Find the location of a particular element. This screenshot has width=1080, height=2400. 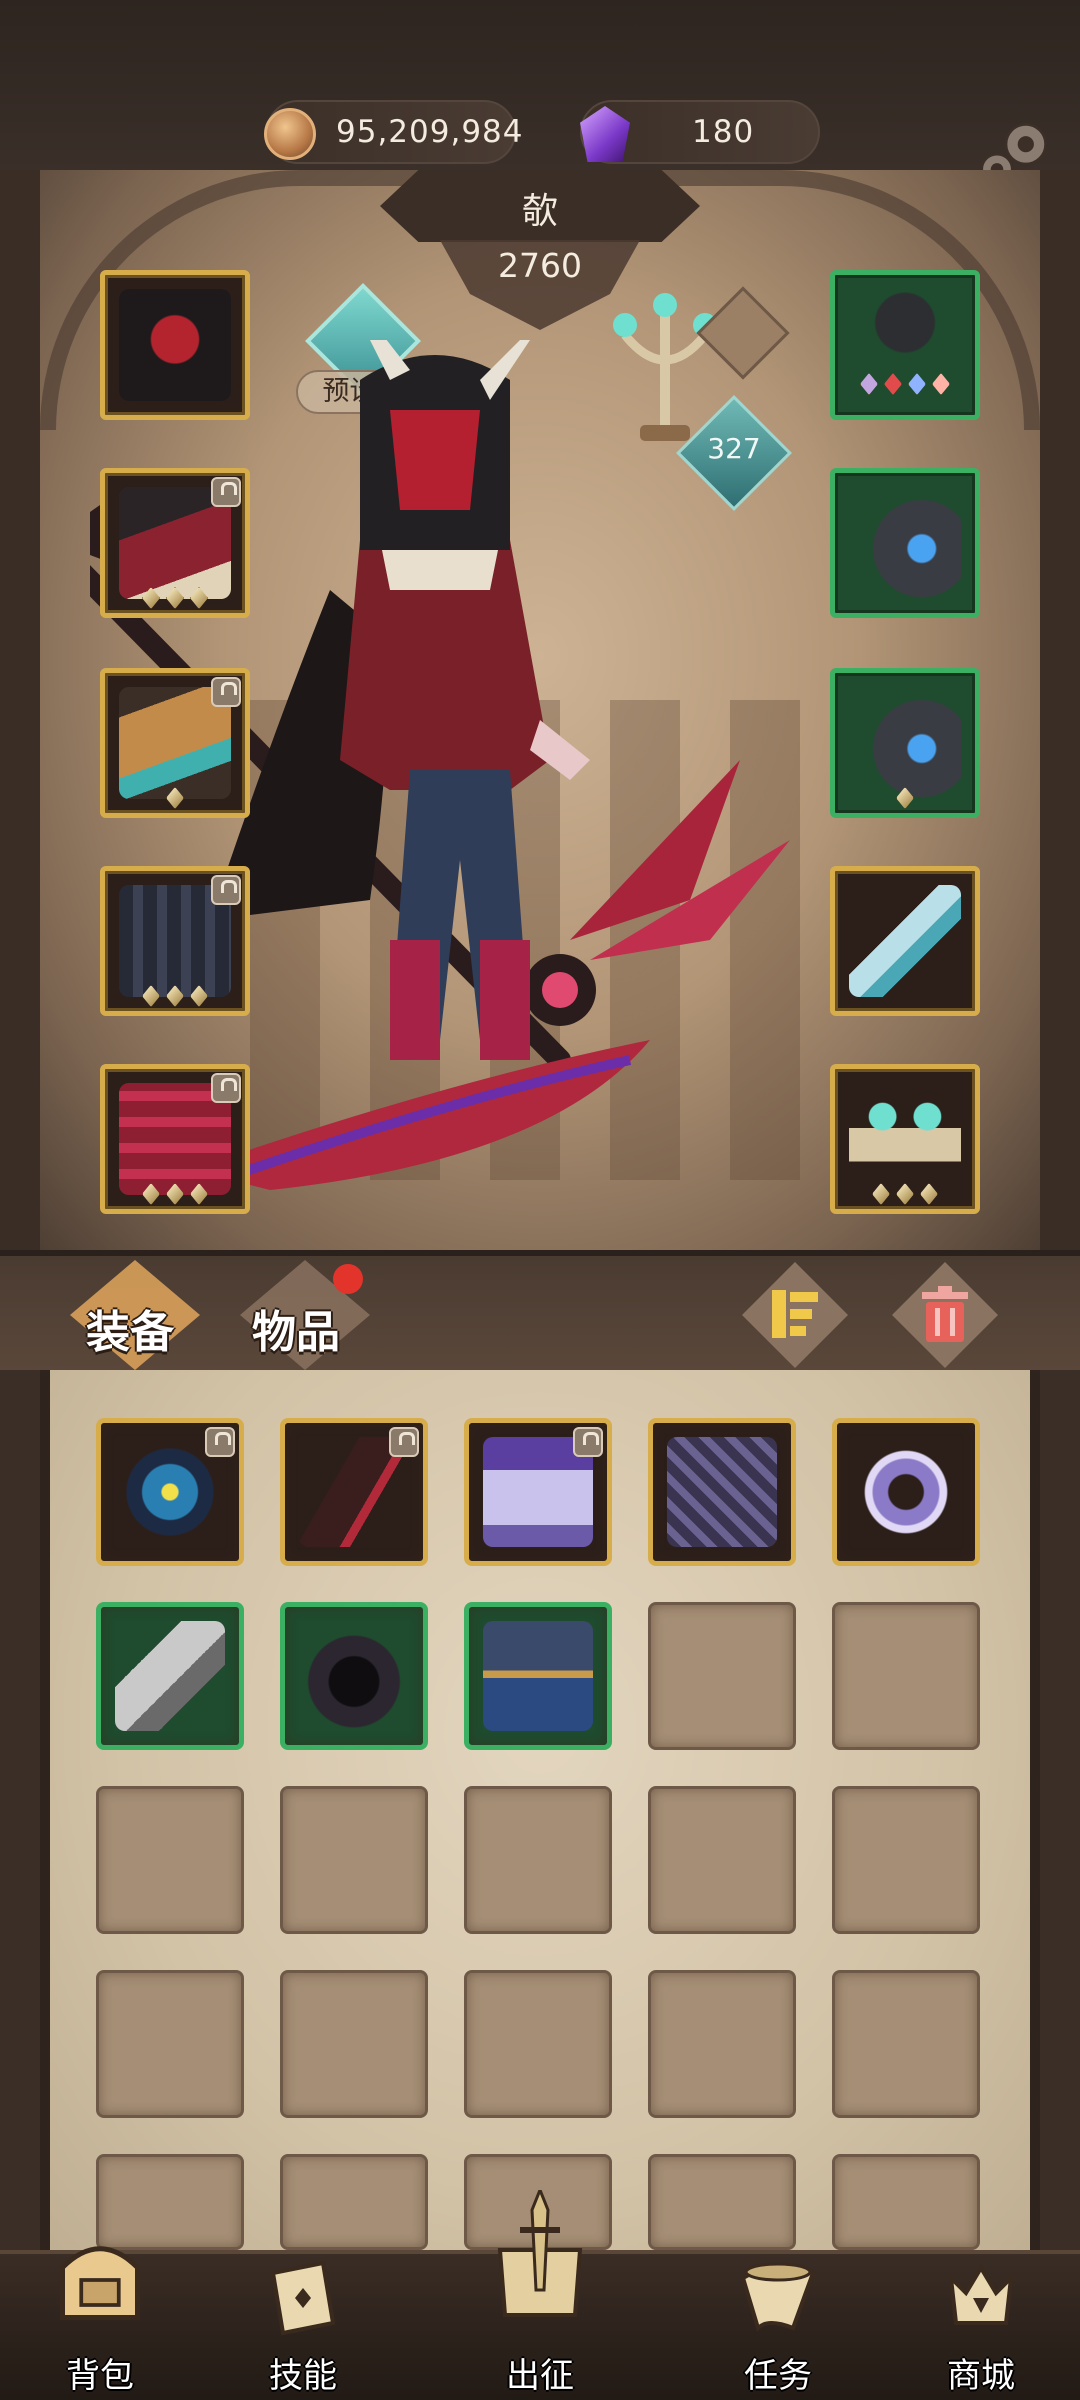

hood-helmet-icon is located at coordinates (175, 345).